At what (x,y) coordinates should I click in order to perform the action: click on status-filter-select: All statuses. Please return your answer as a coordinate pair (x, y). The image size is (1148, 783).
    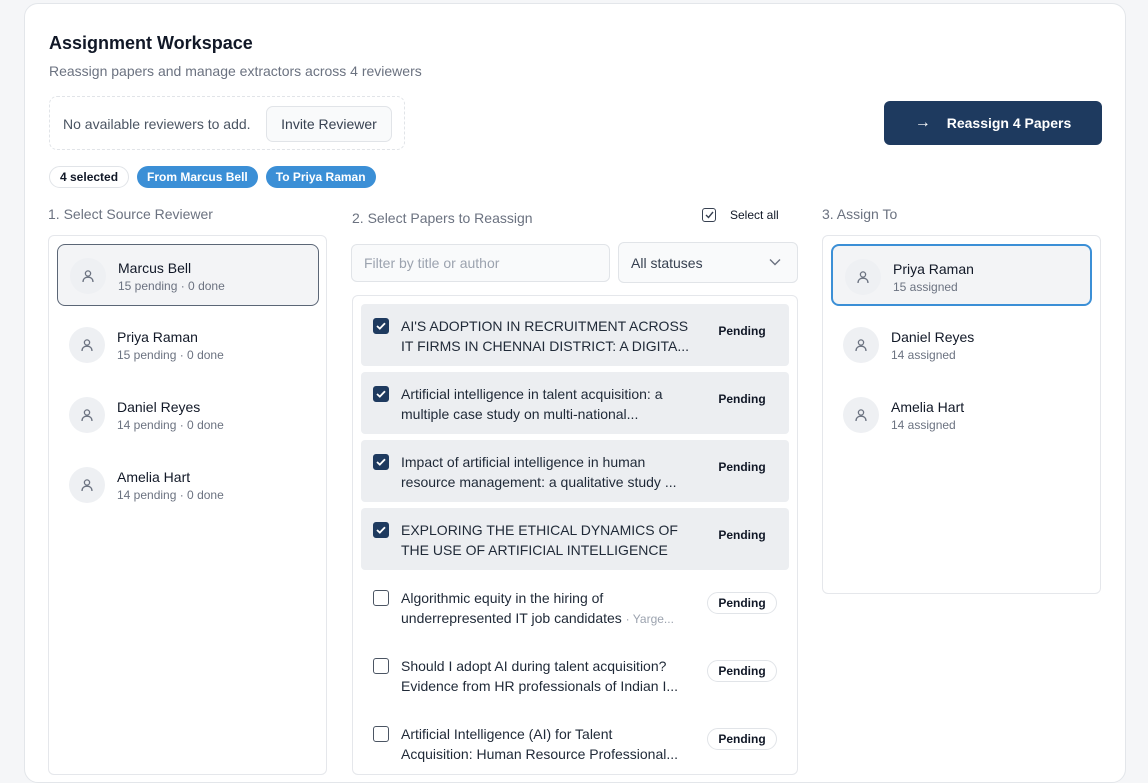
    Looking at the image, I should click on (708, 262).